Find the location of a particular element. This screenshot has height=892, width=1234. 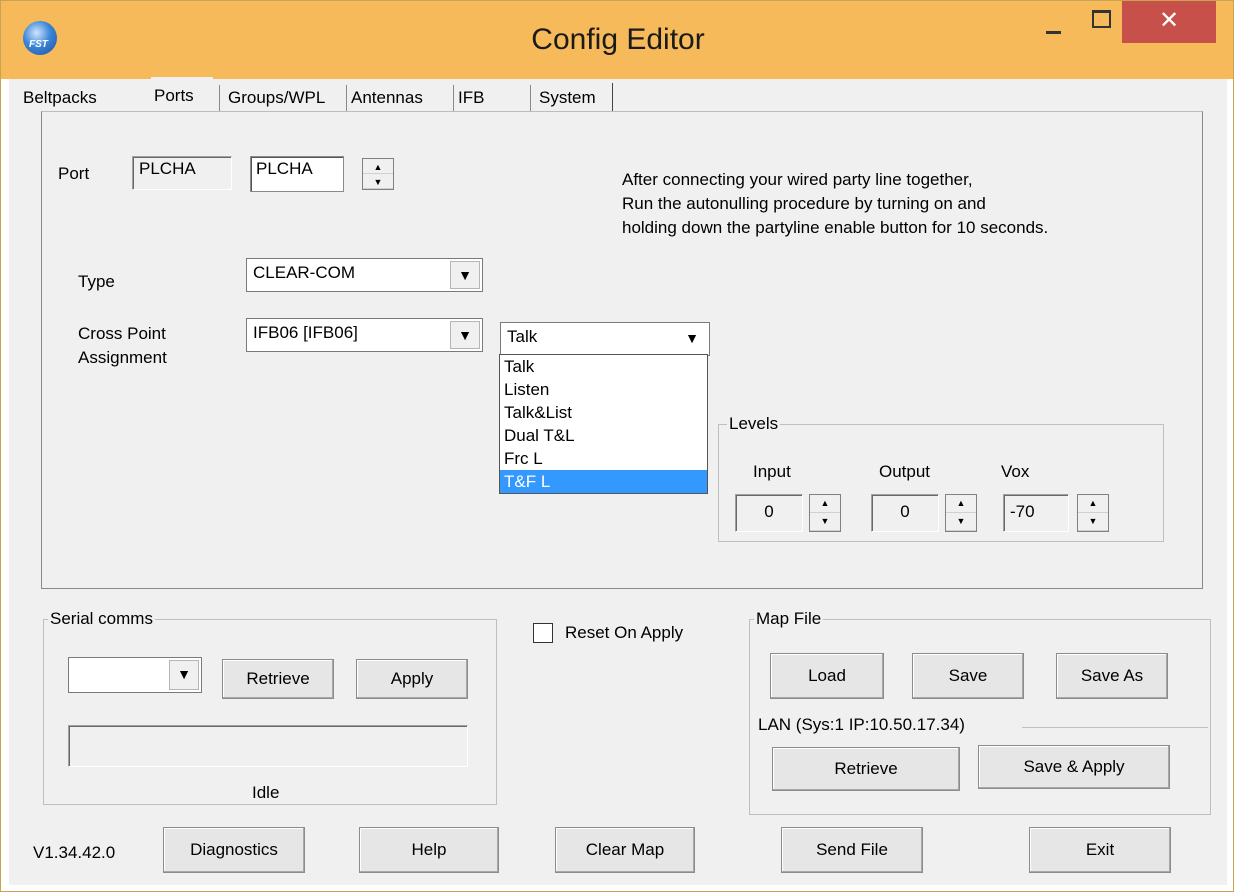

dropdown-option: Talk&List is located at coordinates (603, 412).